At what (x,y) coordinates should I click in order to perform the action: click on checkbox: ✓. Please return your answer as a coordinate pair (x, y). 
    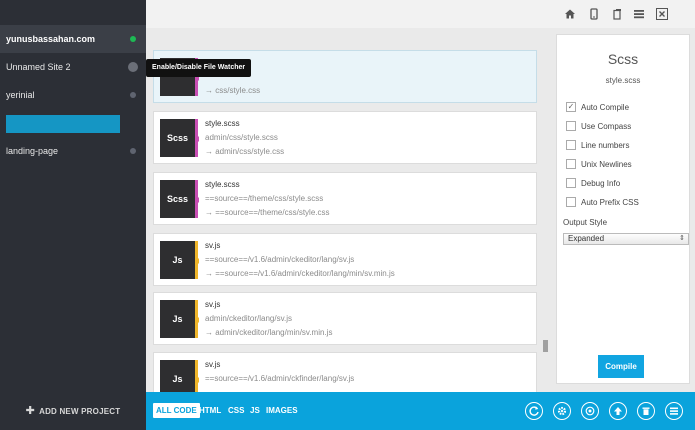
    Looking at the image, I should click on (571, 106).